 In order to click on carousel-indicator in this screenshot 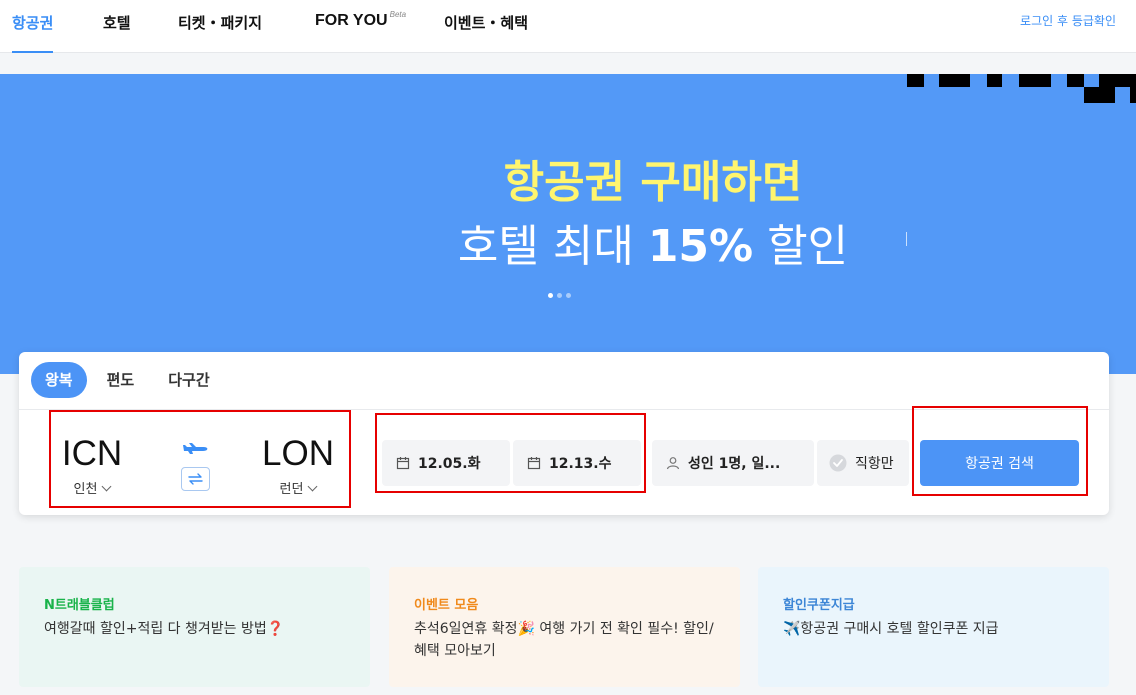, I will do `click(559, 295)`.